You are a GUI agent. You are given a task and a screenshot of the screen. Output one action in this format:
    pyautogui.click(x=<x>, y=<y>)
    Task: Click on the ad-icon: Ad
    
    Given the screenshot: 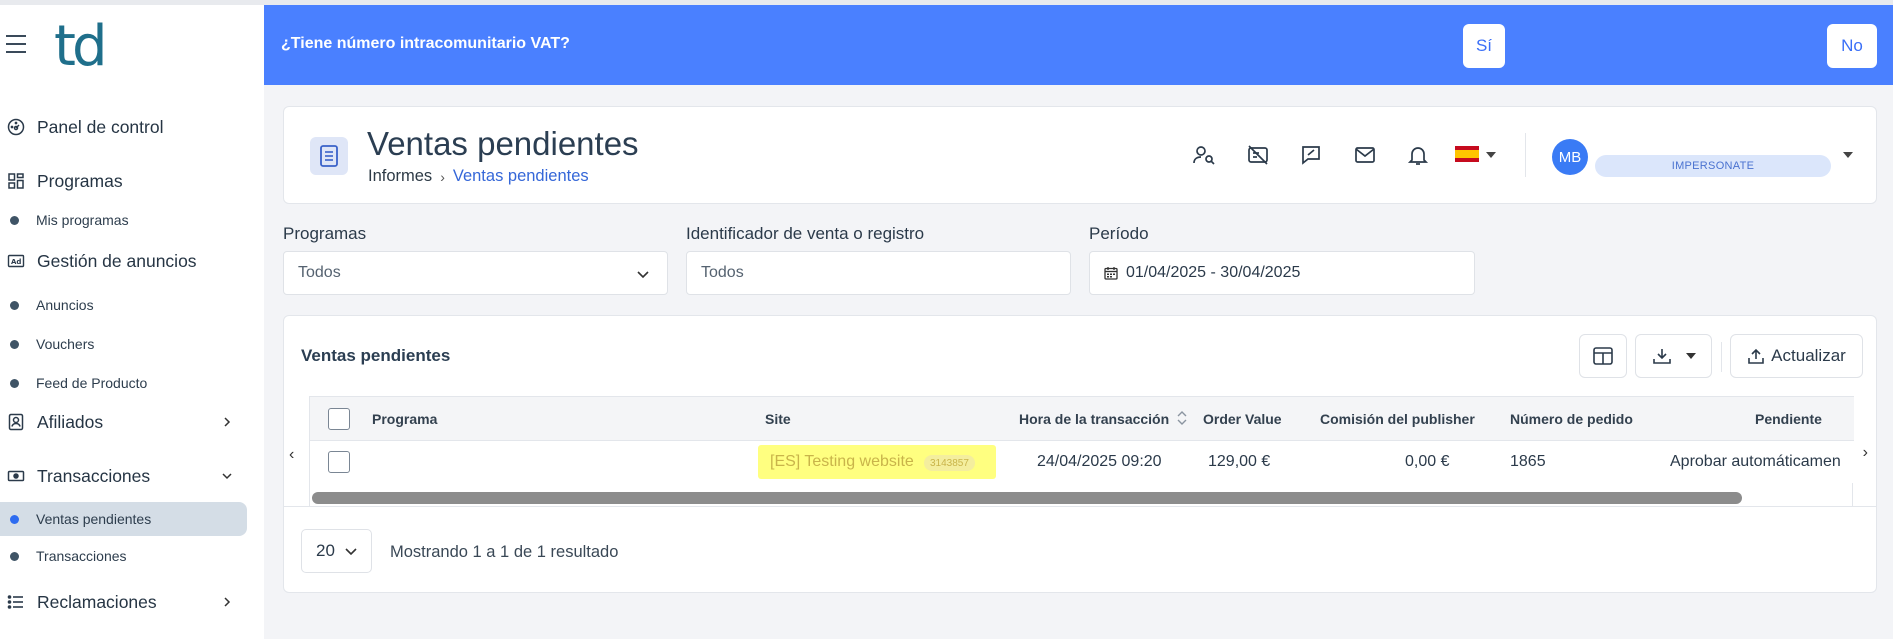 What is the action you would take?
    pyautogui.click(x=16, y=261)
    